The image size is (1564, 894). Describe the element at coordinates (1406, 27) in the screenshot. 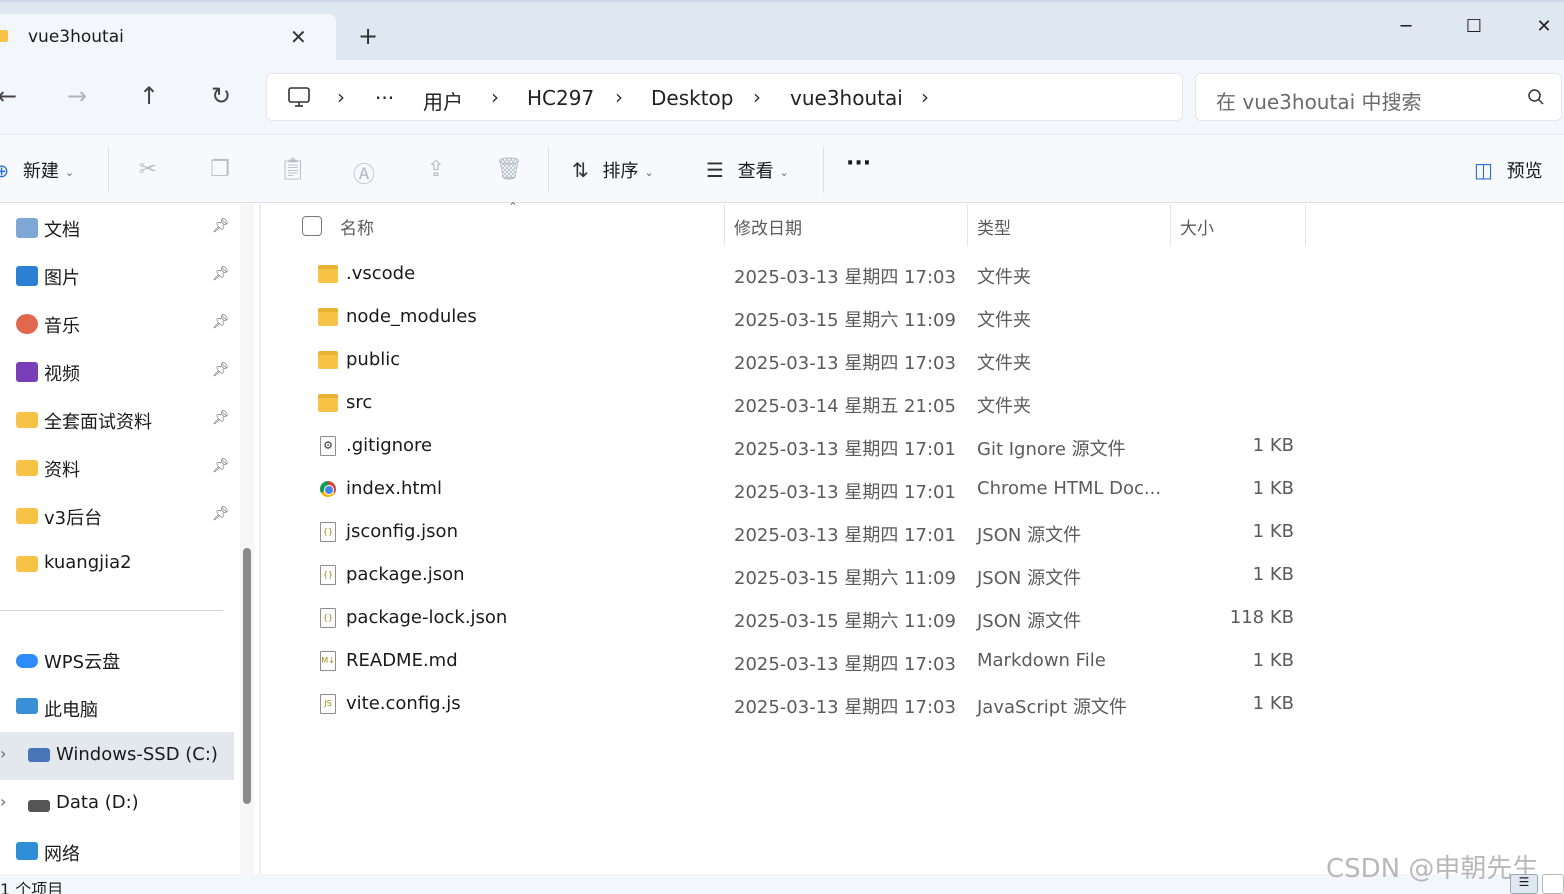

I see `minimize-button: ─` at that location.